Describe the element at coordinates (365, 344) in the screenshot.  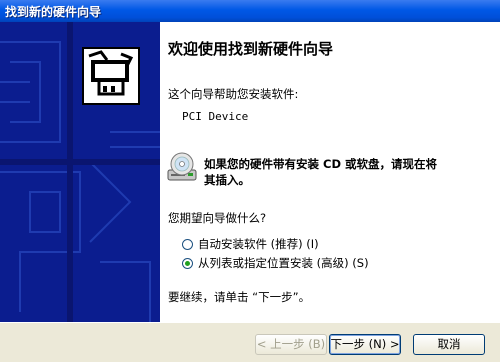
I see `next-button: 下一步 (N) >` at that location.